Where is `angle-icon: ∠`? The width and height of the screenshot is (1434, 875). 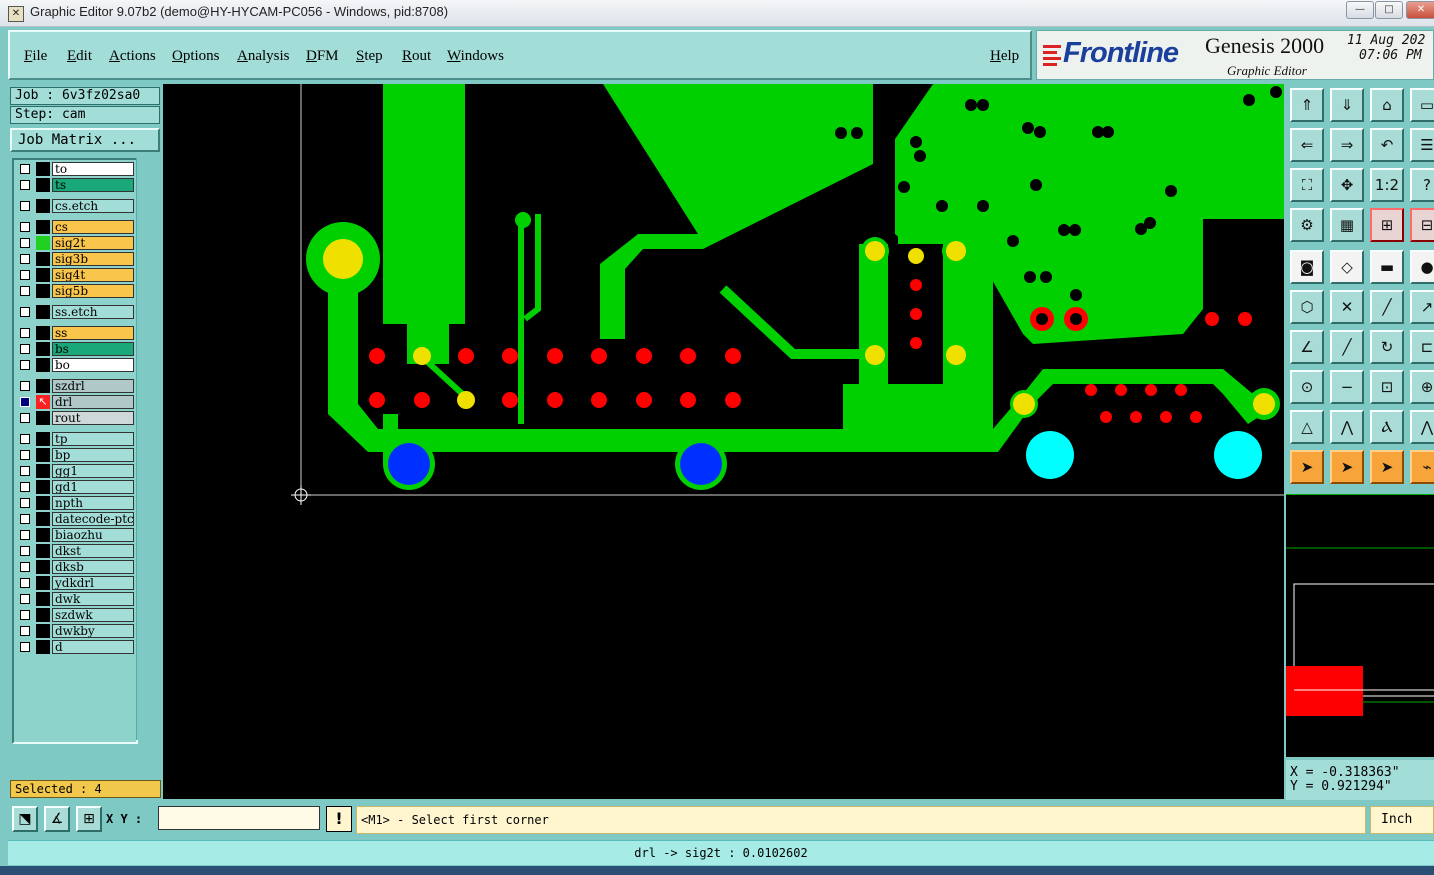
angle-icon: ∠ is located at coordinates (1307, 347).